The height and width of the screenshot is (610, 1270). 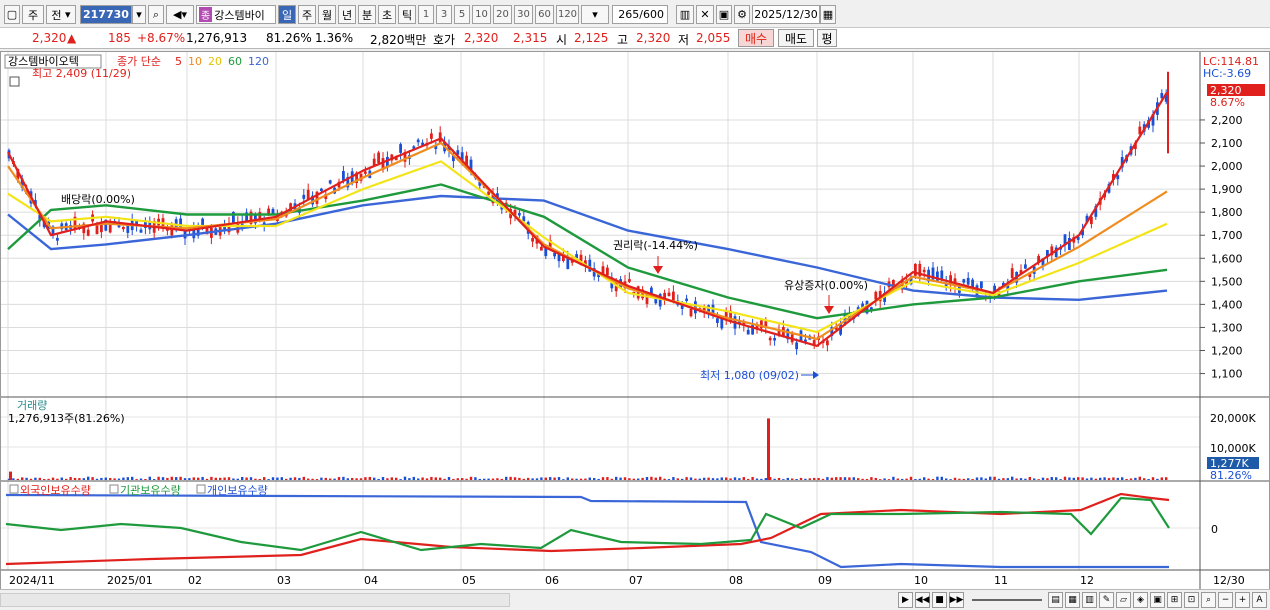 What do you see at coordinates (756, 38) in the screenshot?
I see `buy-button: 매수` at bounding box center [756, 38].